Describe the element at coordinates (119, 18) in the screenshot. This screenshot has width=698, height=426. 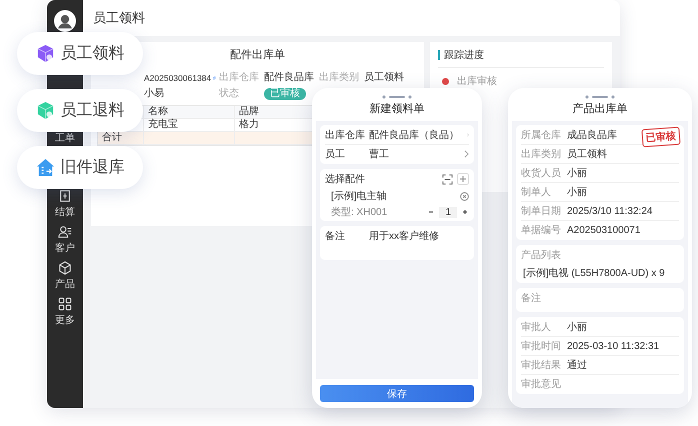
I see `window-title: 员工领料` at that location.